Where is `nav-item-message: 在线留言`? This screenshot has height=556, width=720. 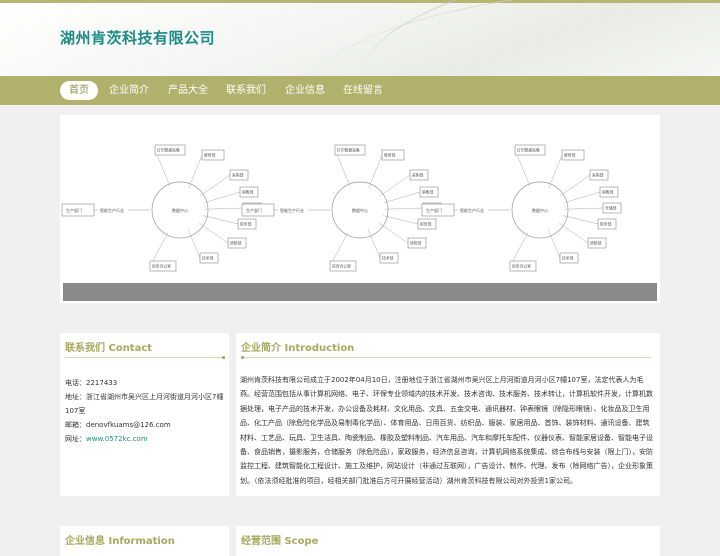
nav-item-message: 在线留言 is located at coordinates (363, 90).